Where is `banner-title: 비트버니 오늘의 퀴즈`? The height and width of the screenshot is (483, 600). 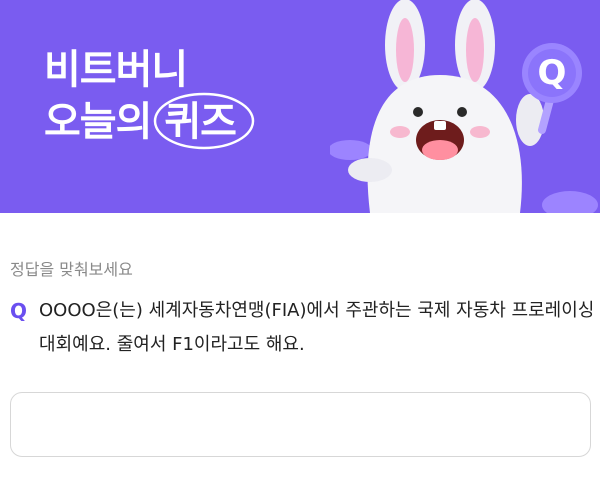
banner-title: 비트버니 오늘의 퀴즈 is located at coordinates (149, 97).